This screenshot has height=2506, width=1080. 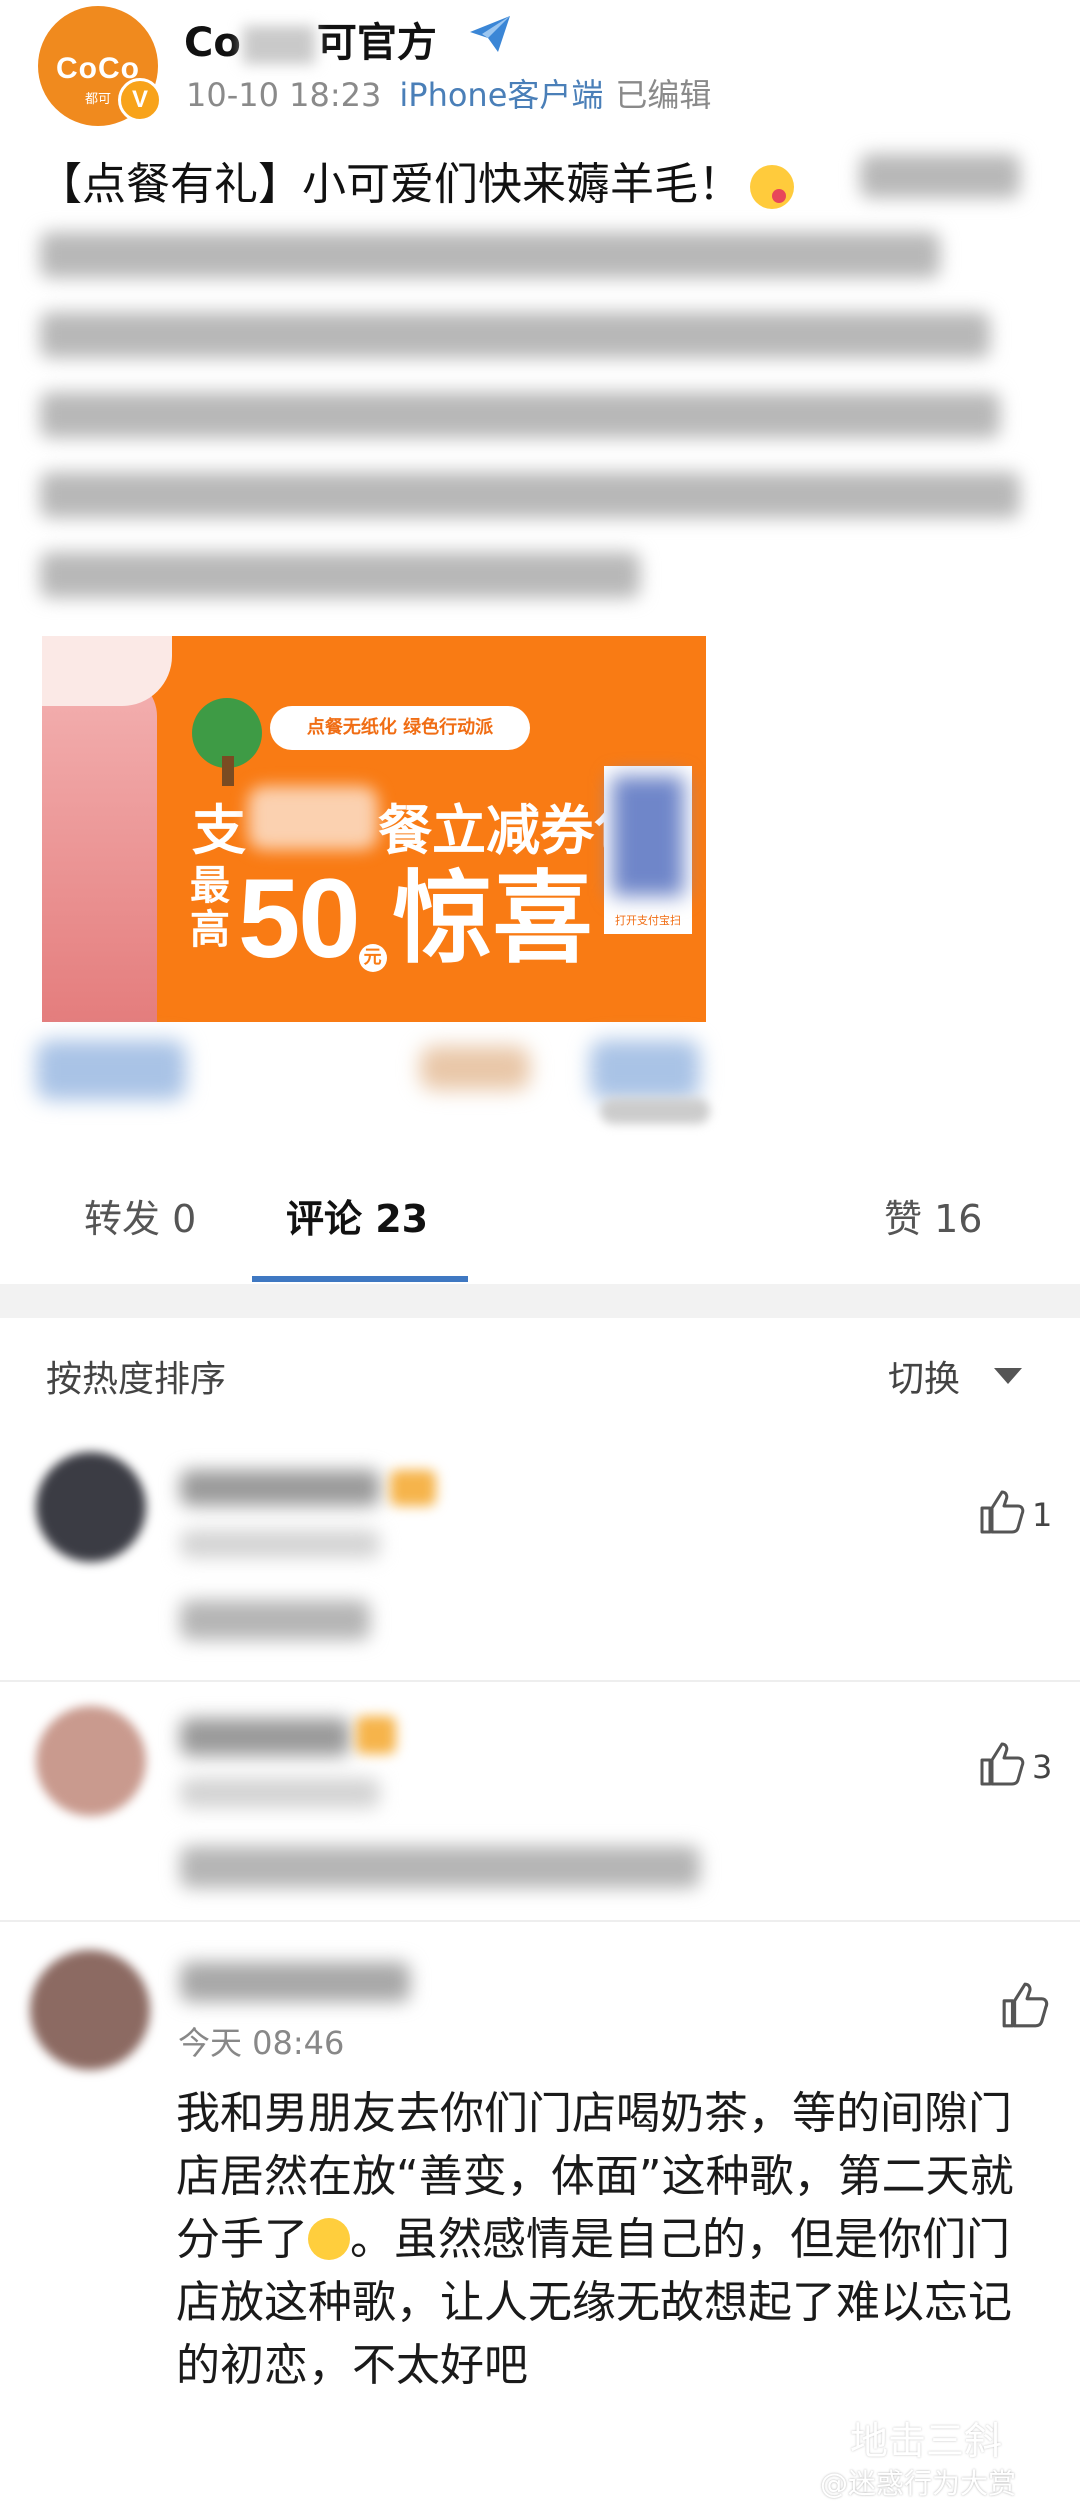 I want to click on paper-plane-icon, so click(x=490, y=34).